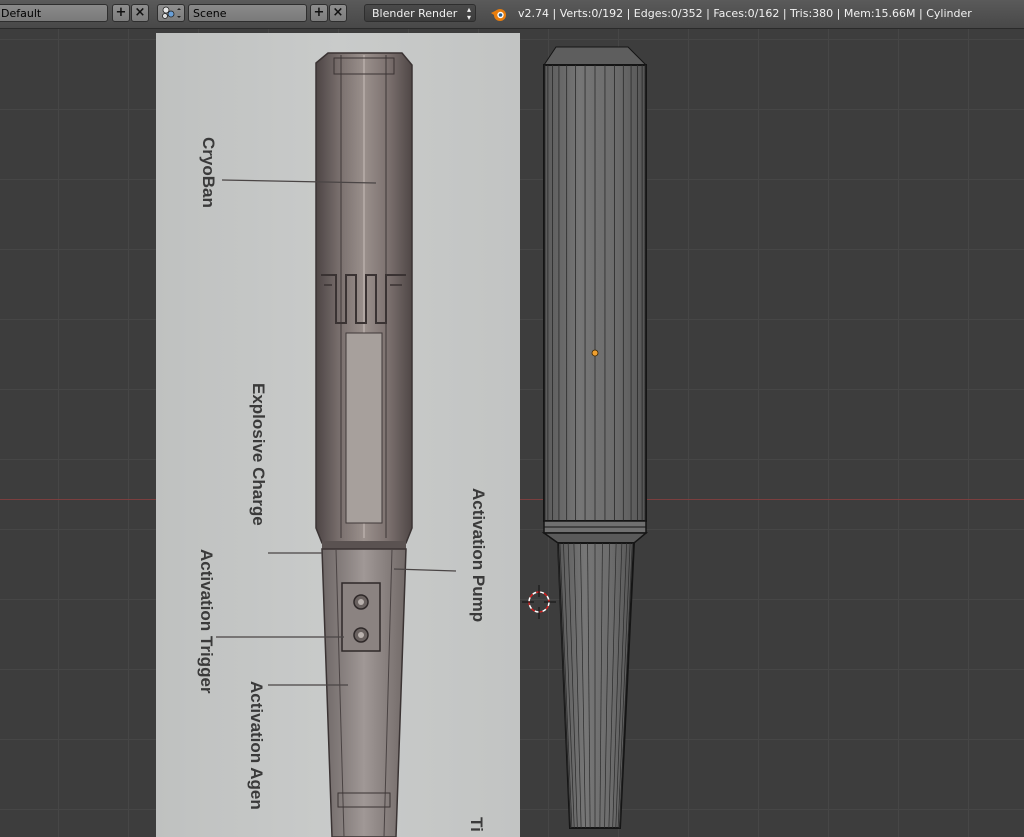 The height and width of the screenshot is (837, 1024). Describe the element at coordinates (590, 438) in the screenshot. I see `cylinder-mesh` at that location.